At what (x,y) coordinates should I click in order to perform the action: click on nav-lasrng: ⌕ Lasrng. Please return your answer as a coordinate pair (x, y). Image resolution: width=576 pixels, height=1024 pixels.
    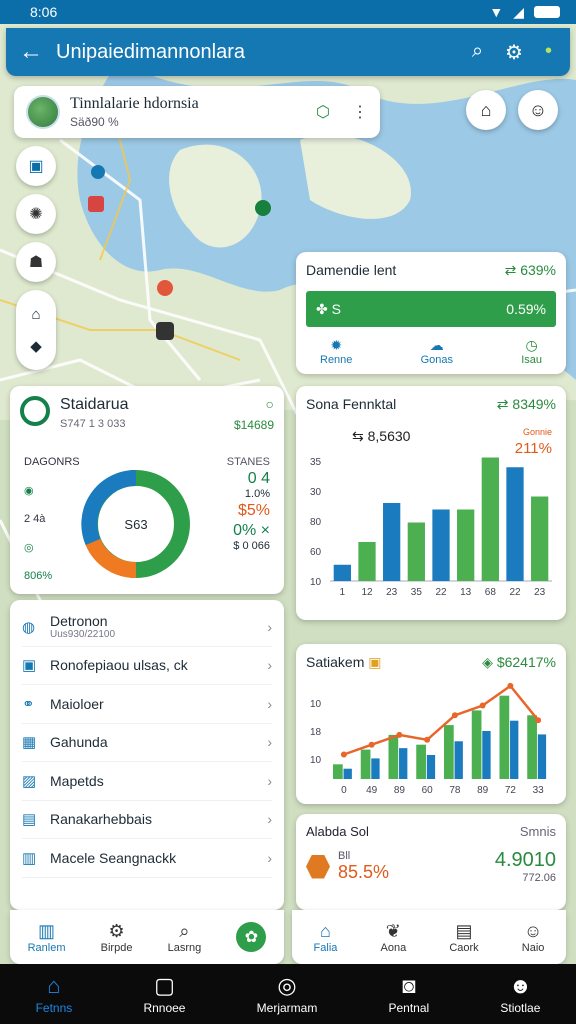
    Looking at the image, I should click on (185, 937).